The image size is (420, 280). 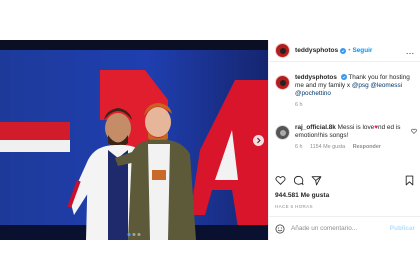 What do you see at coordinates (327, 147) in the screenshot?
I see `comment-likes: 1154 Me gusta` at bounding box center [327, 147].